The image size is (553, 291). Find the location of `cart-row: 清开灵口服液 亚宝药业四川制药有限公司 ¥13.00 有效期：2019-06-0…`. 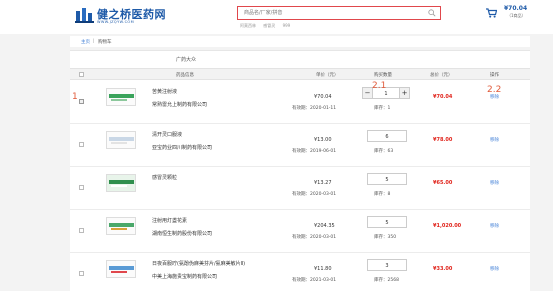

cart-row: 清开灵口服液 亚宝药业四川制药有限公司 ¥13.00 有效期：2019-06-0… is located at coordinates (300, 145).